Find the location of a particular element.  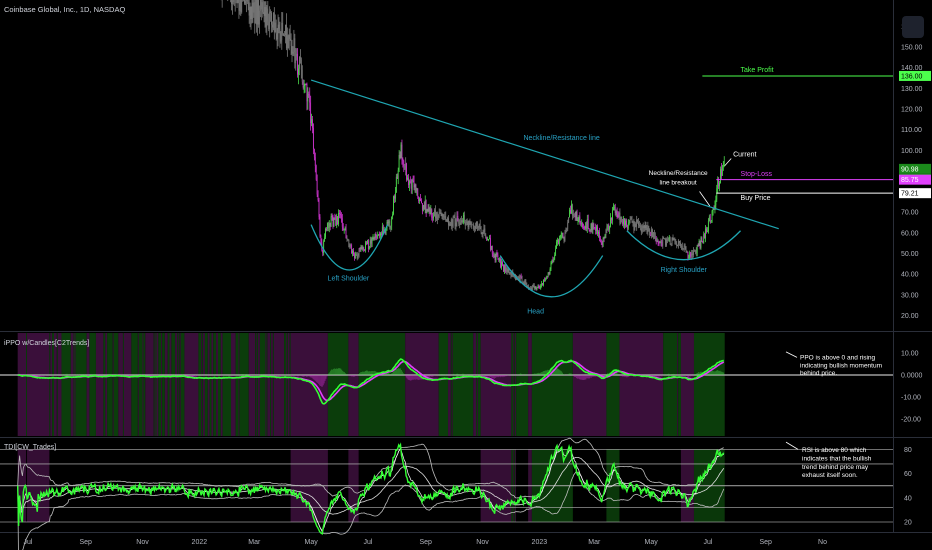

left-shoulder-label: Left Shoulder is located at coordinates (349, 278).